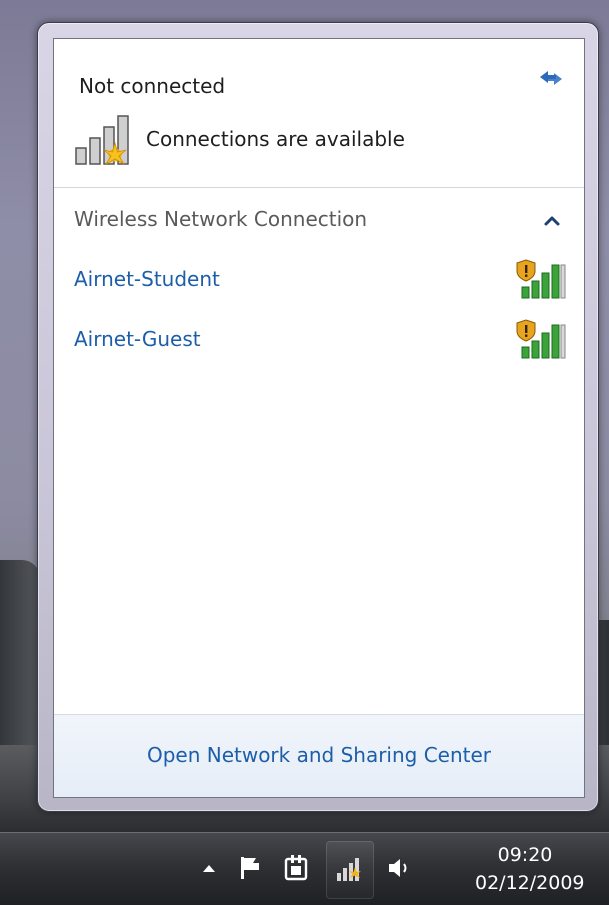  I want to click on action-center-flag-icon, so click(251, 868).